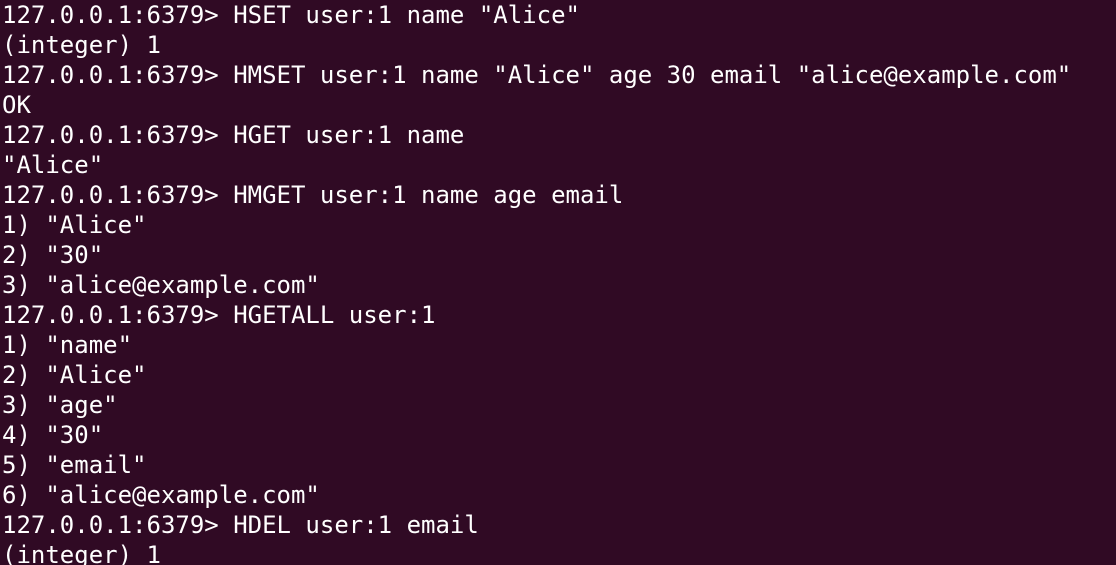  I want to click on output-line: 2) "30", so click(559, 255).